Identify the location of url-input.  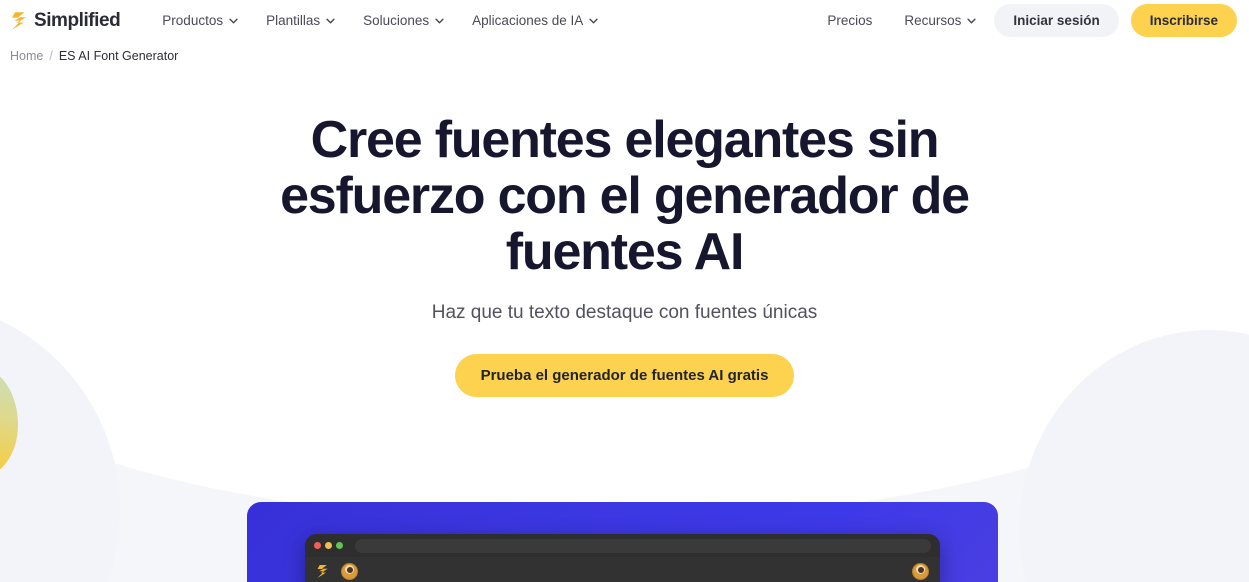
(643, 545).